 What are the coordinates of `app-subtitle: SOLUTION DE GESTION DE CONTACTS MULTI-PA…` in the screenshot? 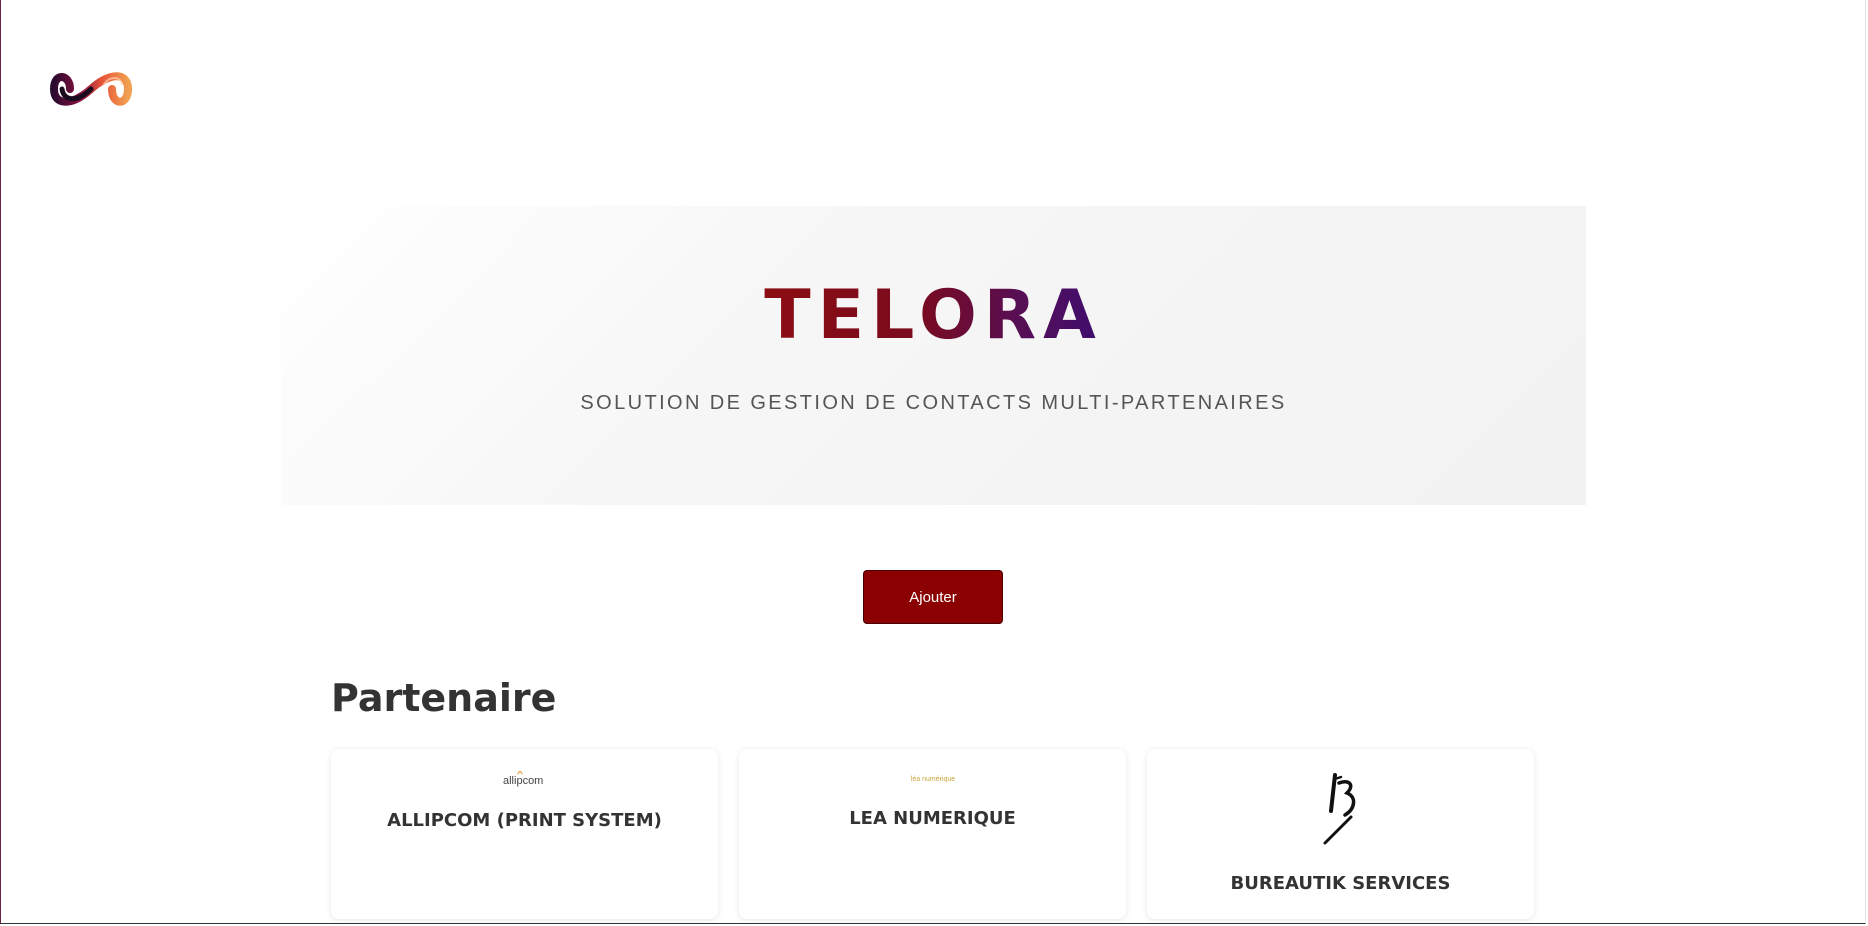 It's located at (933, 403).